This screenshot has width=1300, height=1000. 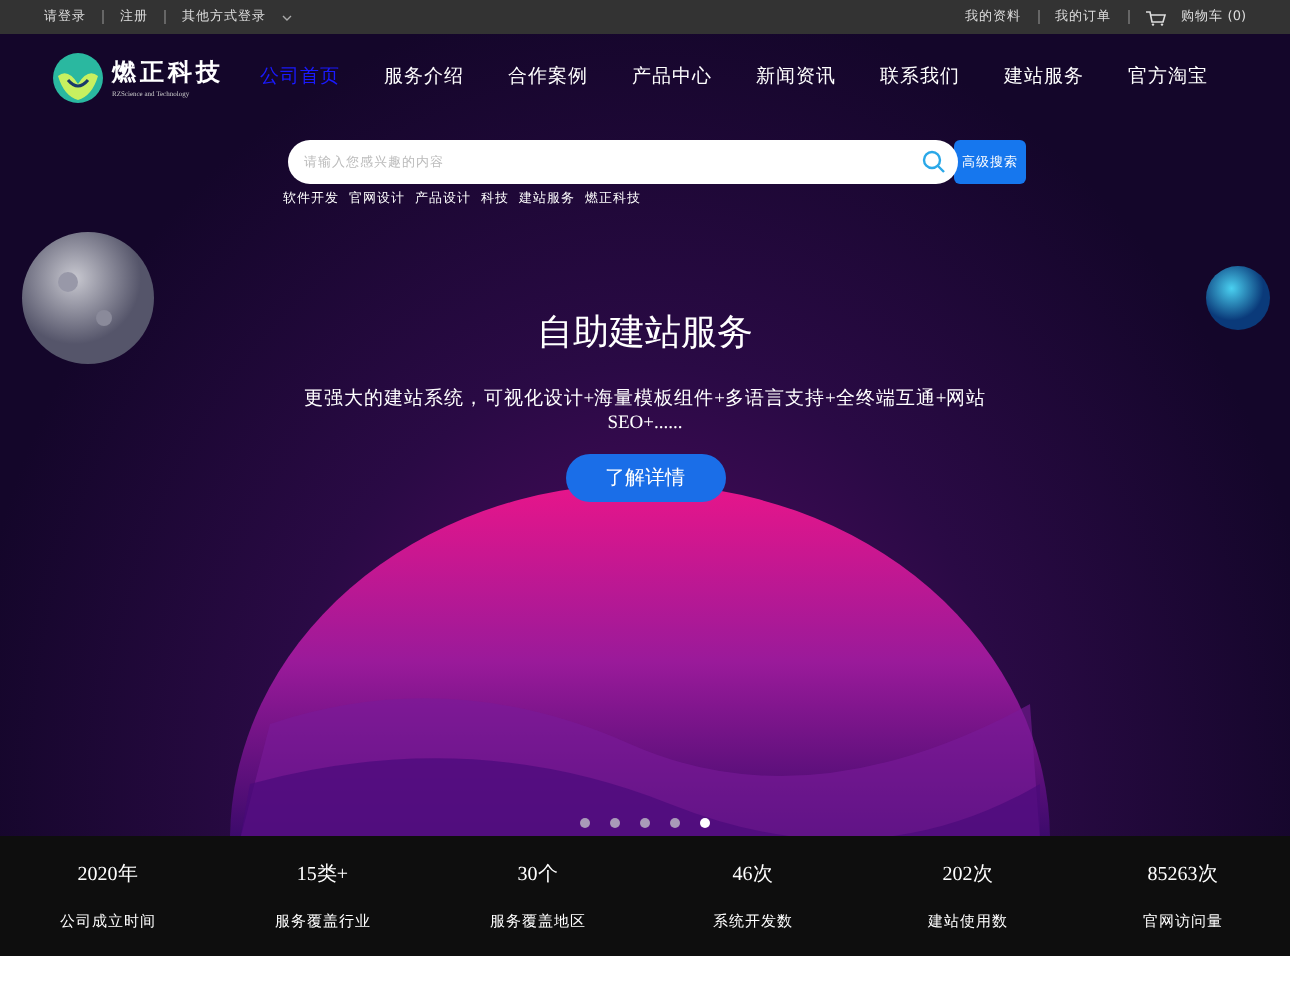 What do you see at coordinates (424, 77) in the screenshot?
I see `nav-link: 服务介绍` at bounding box center [424, 77].